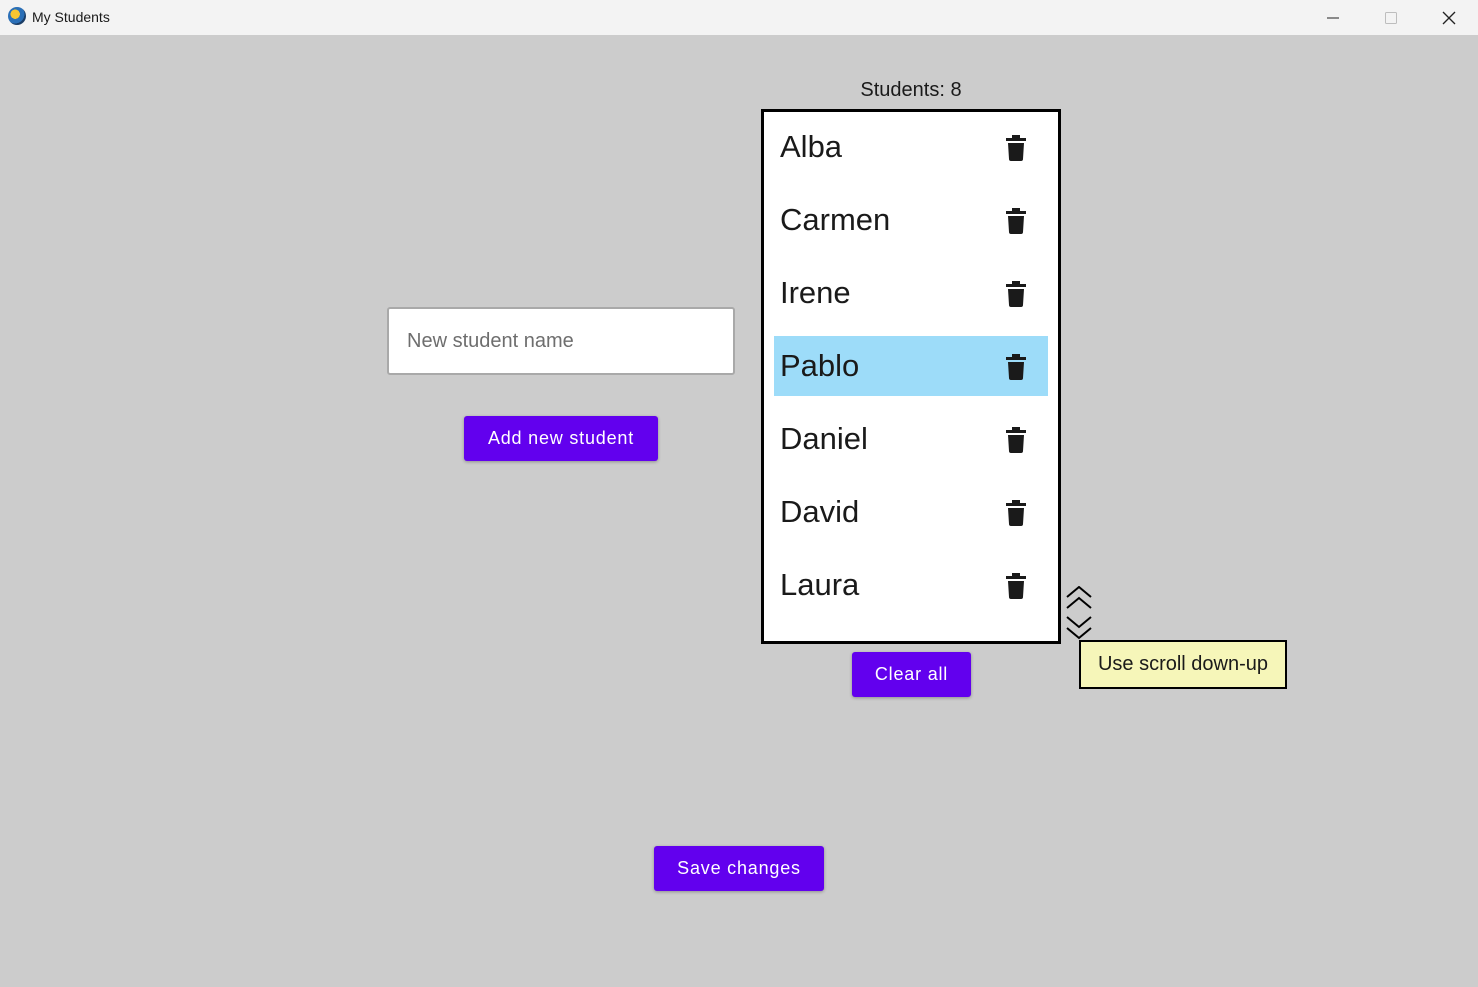  I want to click on list-item: Irene, so click(911, 293).